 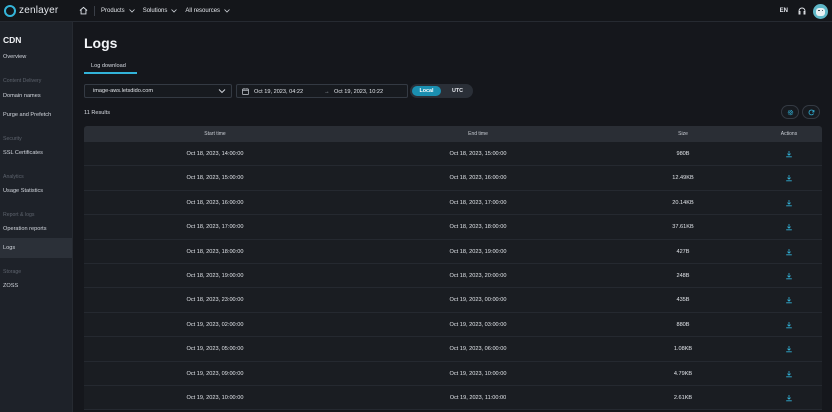 I want to click on cell-start-time: Oct 19, 2023, 02:00:00, so click(x=215, y=324).